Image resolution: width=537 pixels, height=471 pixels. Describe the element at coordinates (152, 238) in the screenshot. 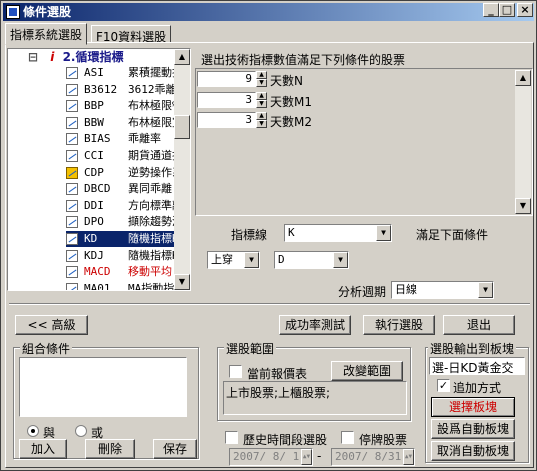

I see `tree-item-name: 隨機指標KD` at that location.